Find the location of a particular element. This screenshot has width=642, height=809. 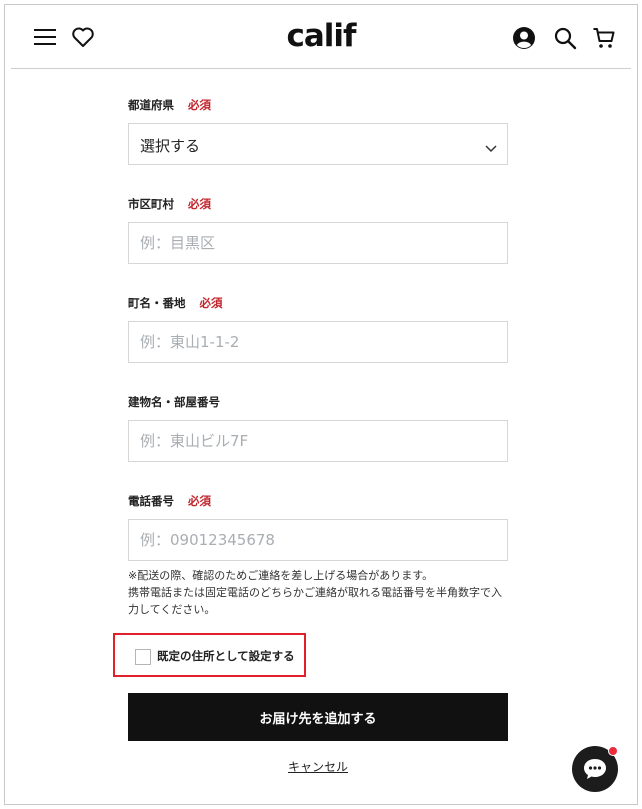

chat-button is located at coordinates (595, 769).